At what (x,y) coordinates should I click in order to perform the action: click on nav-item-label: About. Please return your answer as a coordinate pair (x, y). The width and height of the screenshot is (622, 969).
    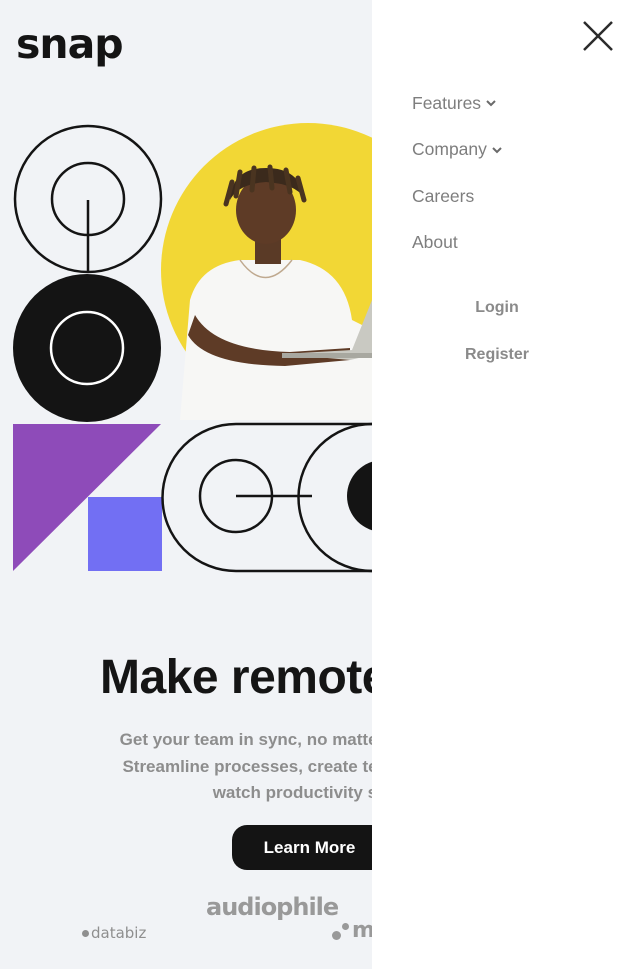
    Looking at the image, I should click on (435, 242).